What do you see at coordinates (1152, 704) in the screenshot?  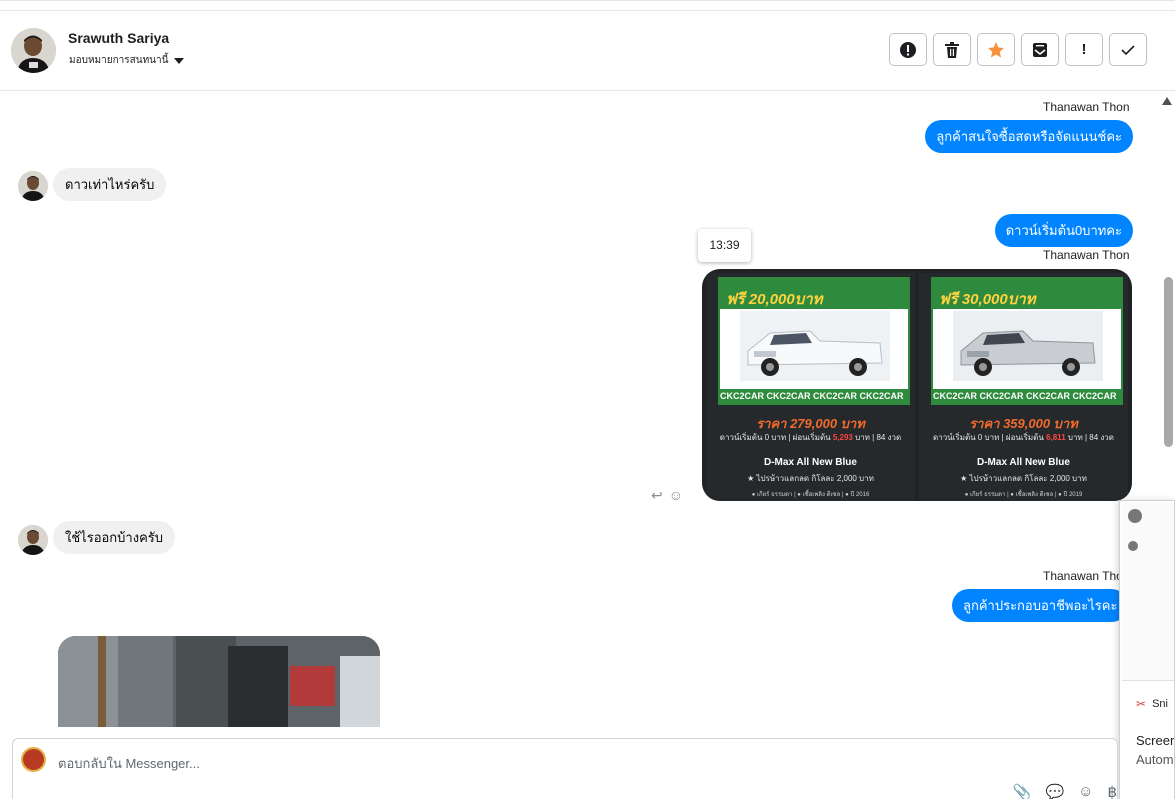 I see `snip-app-title: ✂ Sni` at bounding box center [1152, 704].